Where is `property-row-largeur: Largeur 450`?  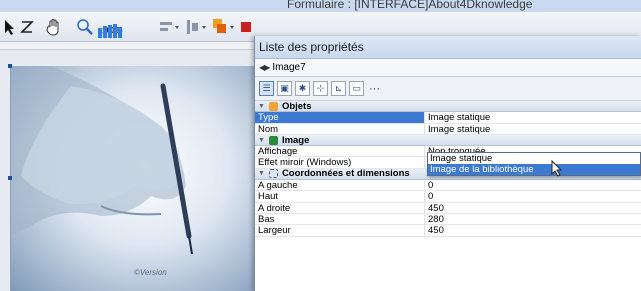 property-row-largeur: Largeur 450 is located at coordinates (448, 231).